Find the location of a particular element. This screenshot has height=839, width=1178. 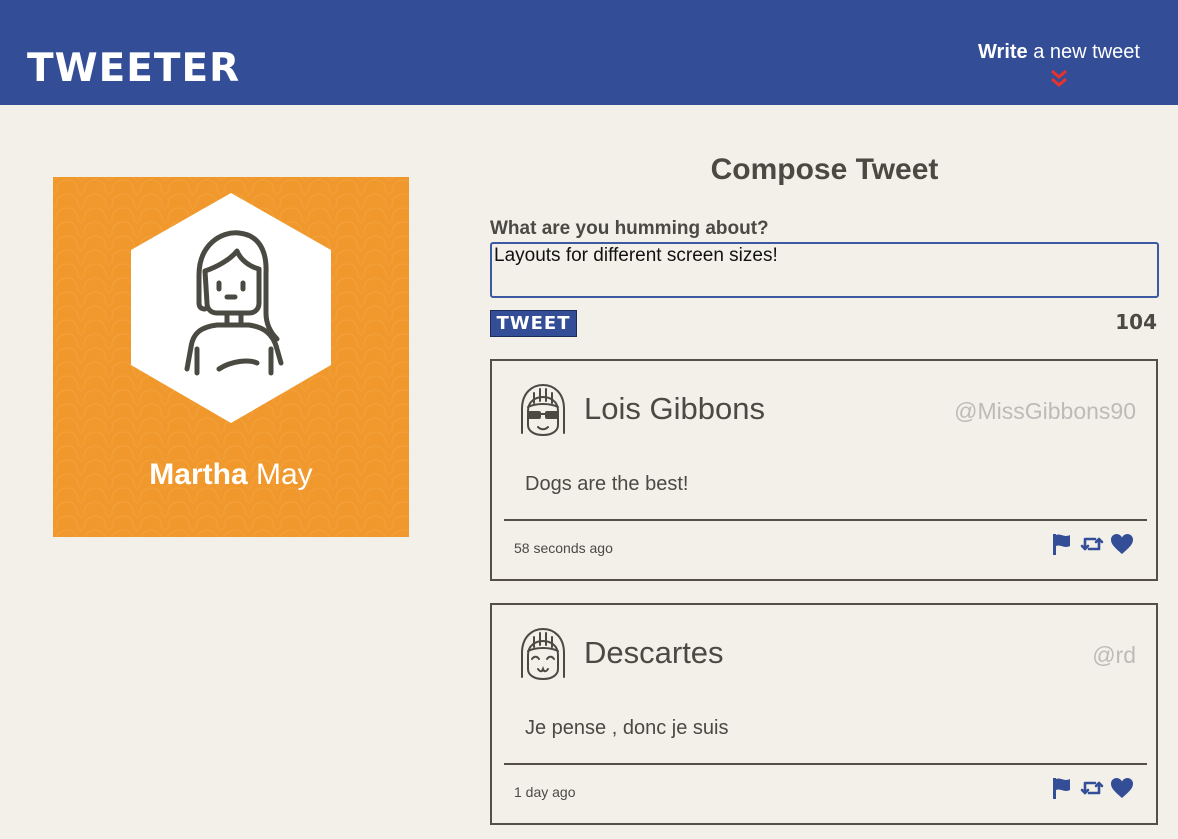

avatar-glasses-icon is located at coordinates (543, 410).